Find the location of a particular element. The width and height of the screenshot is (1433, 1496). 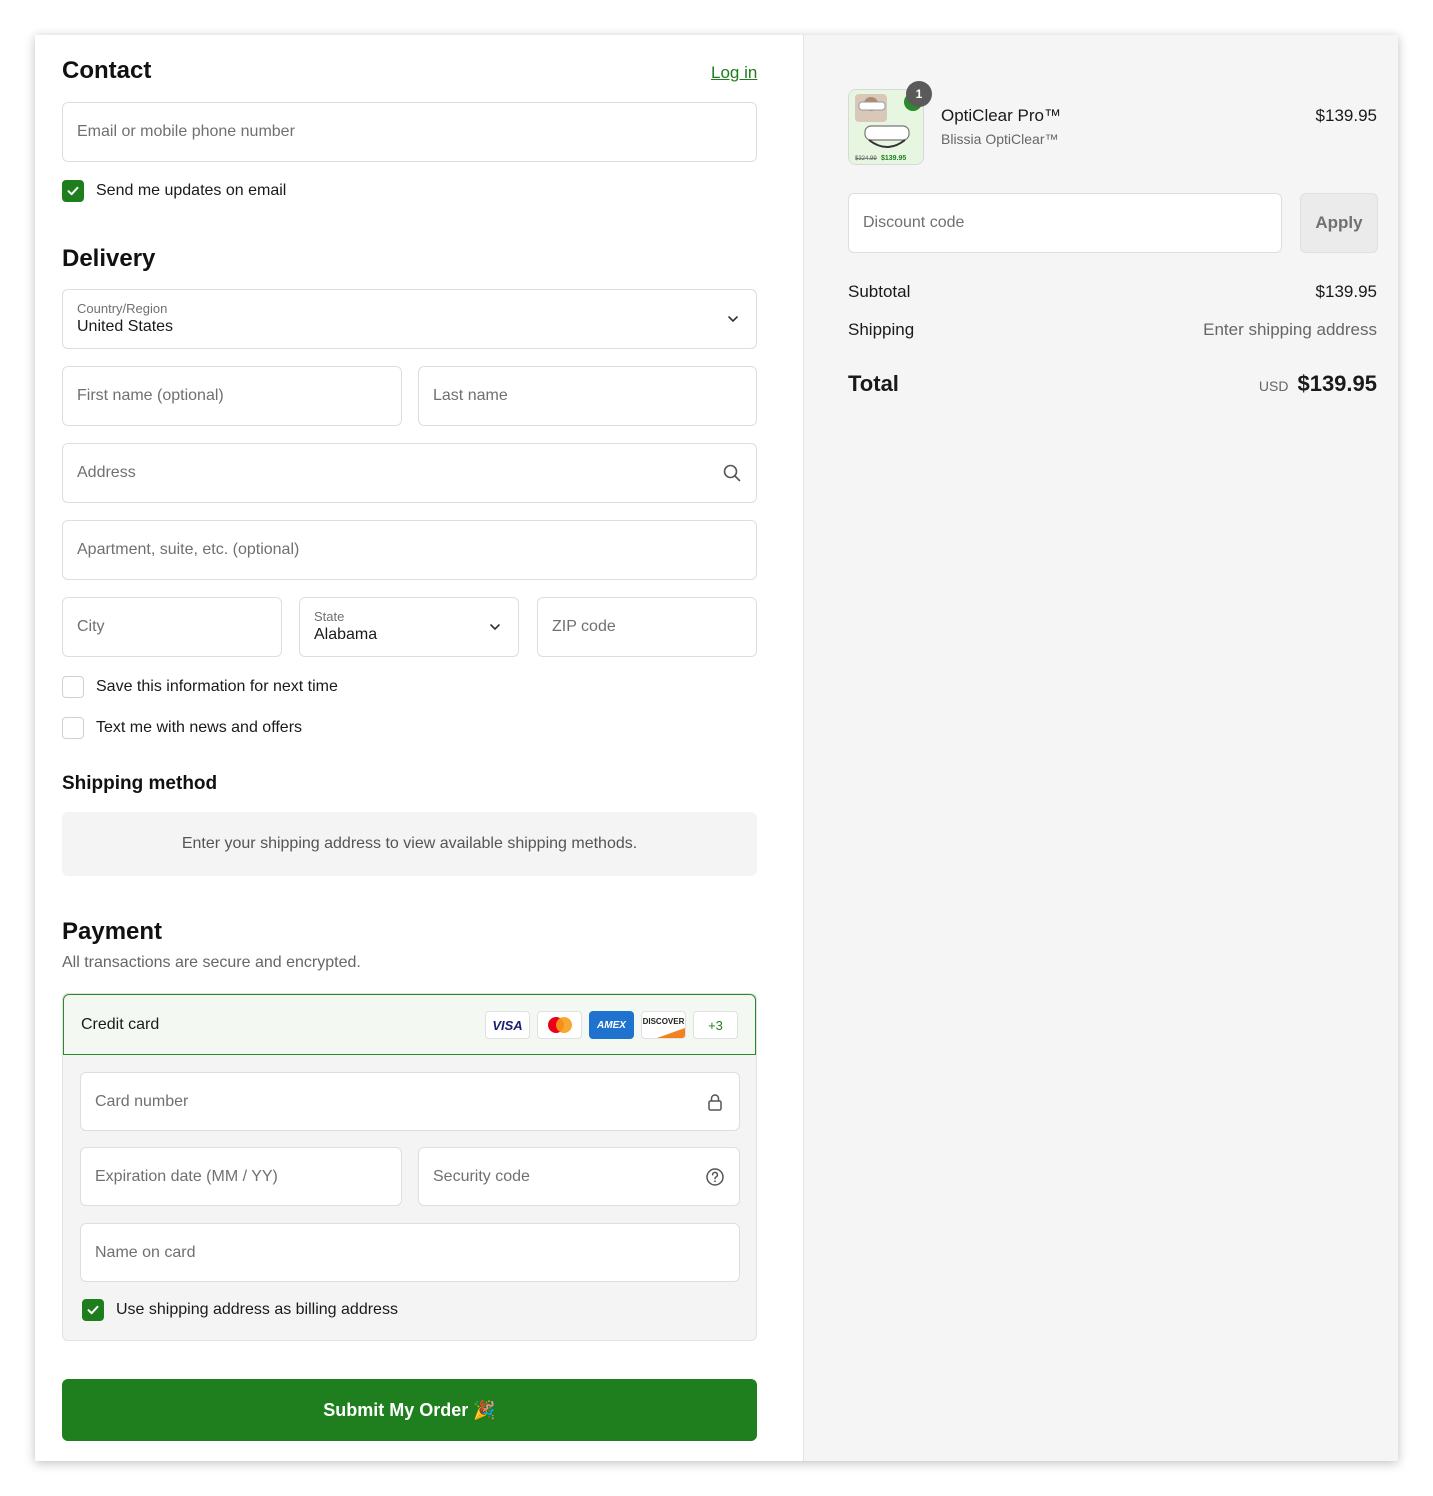

email-field is located at coordinates (409, 132).